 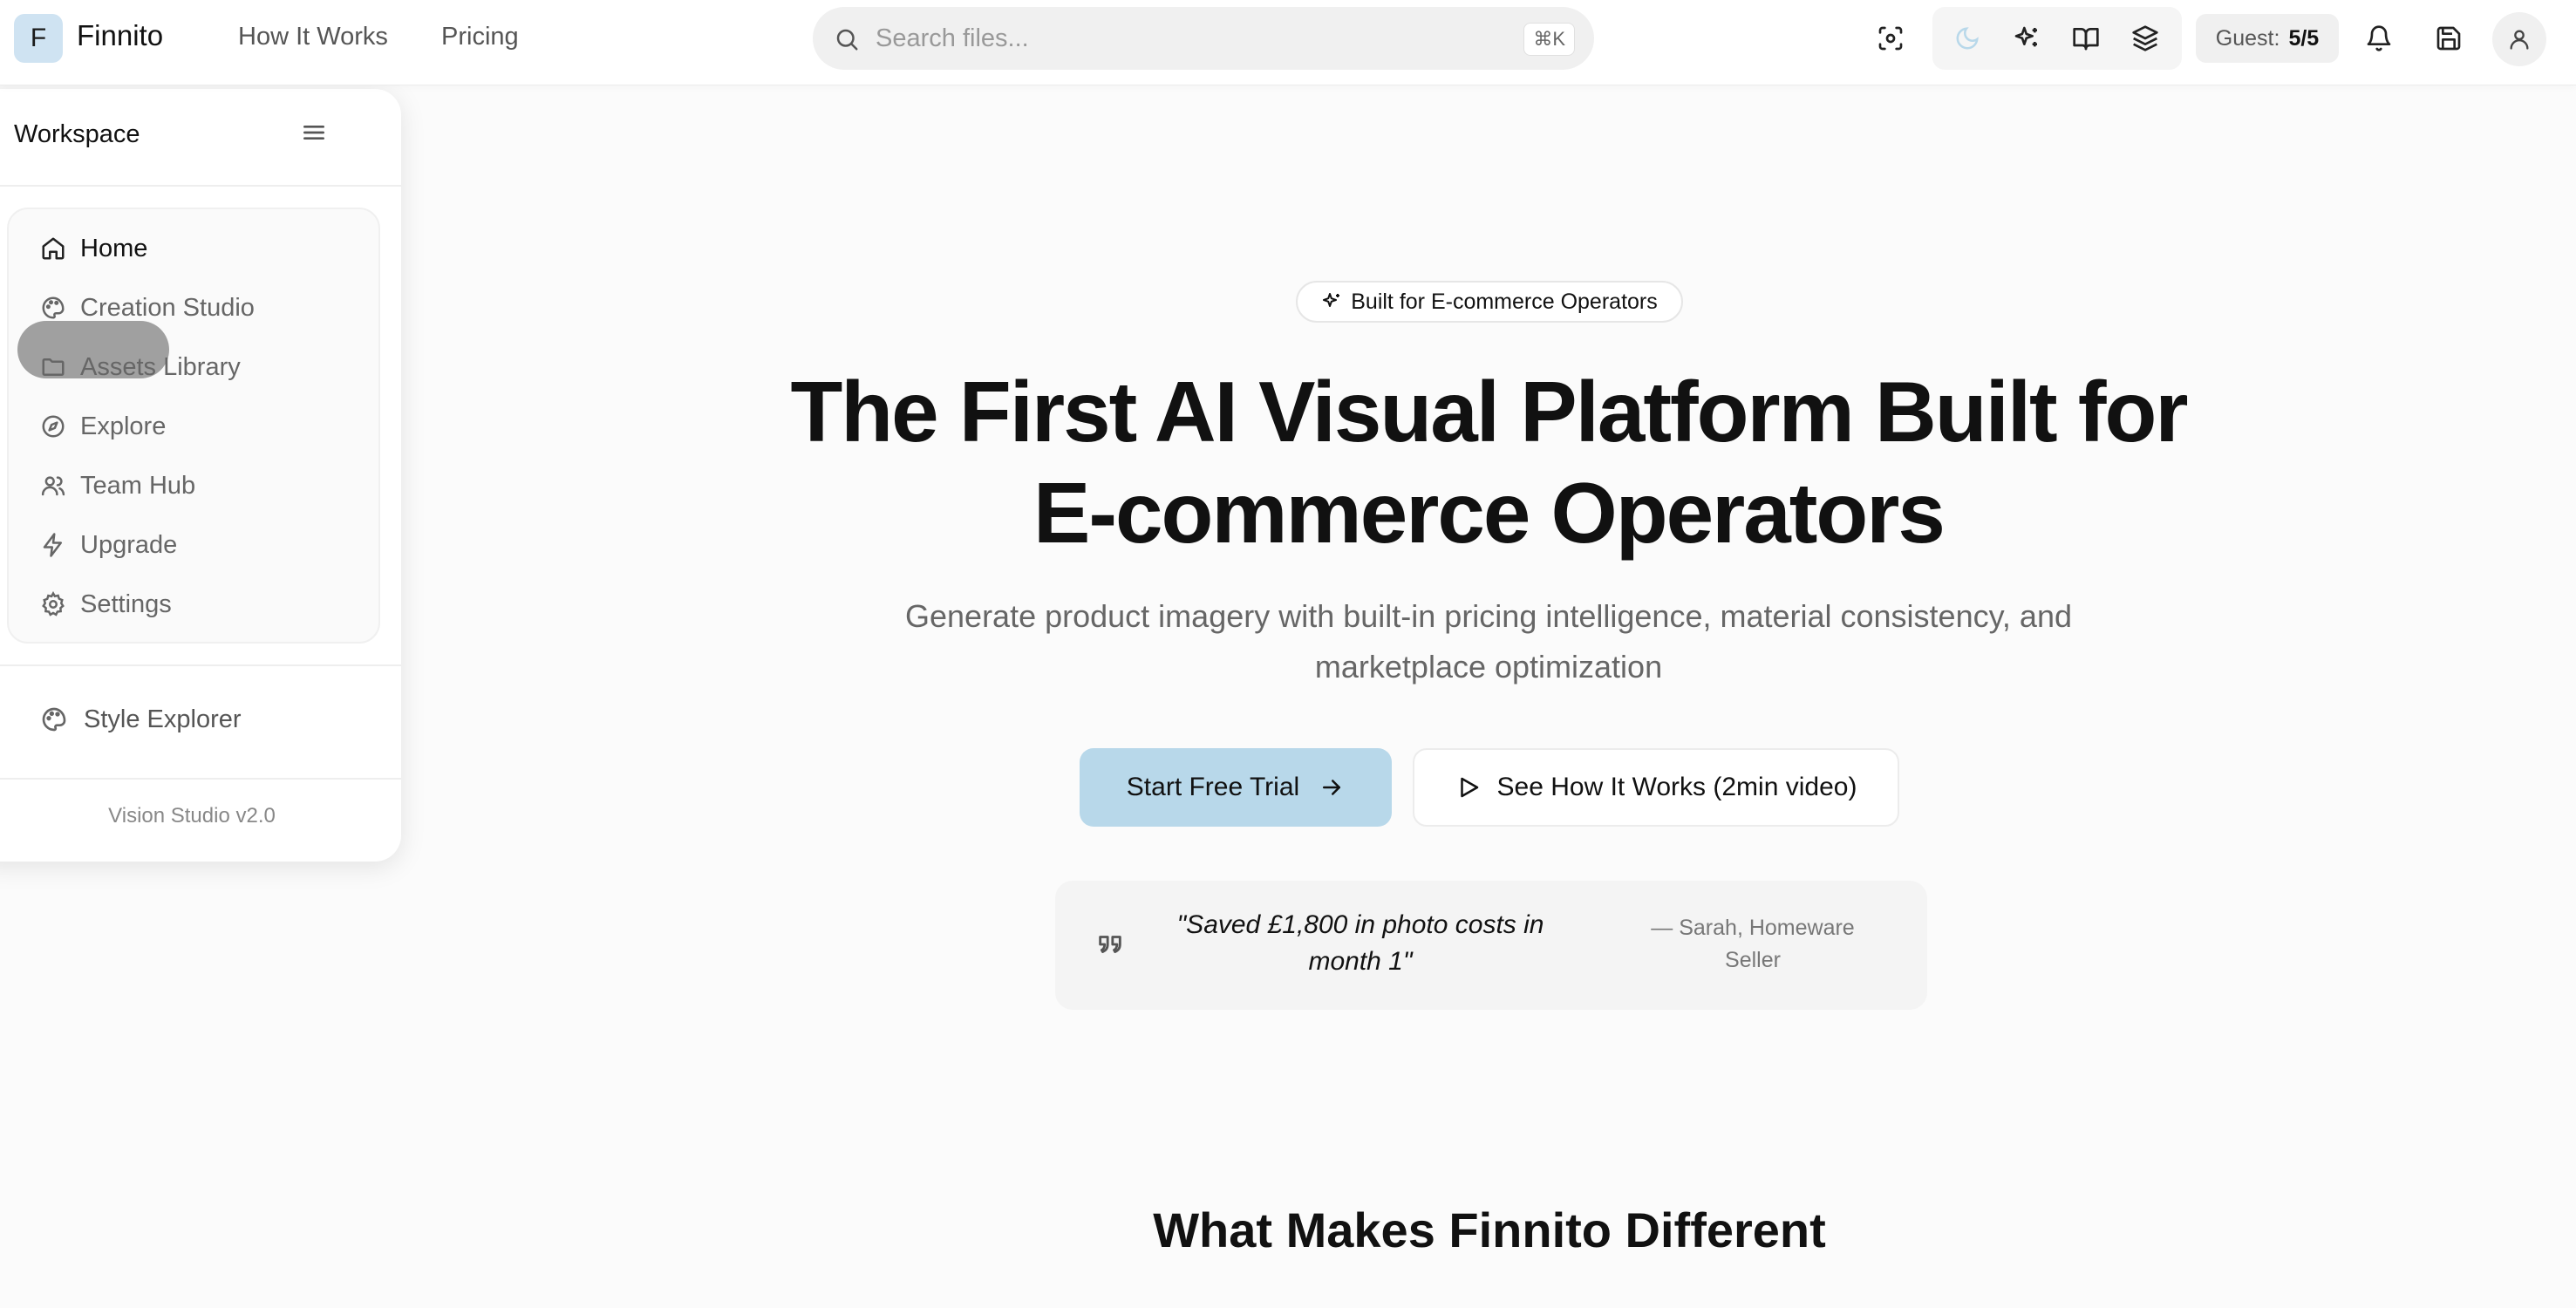 I want to click on watch-video-label: See How It Works (2min video), so click(x=1677, y=787).